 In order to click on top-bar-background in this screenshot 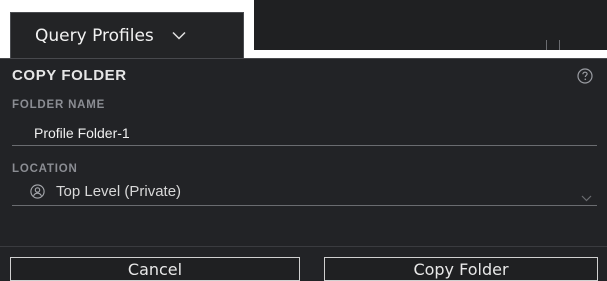, I will do `click(430, 25)`.